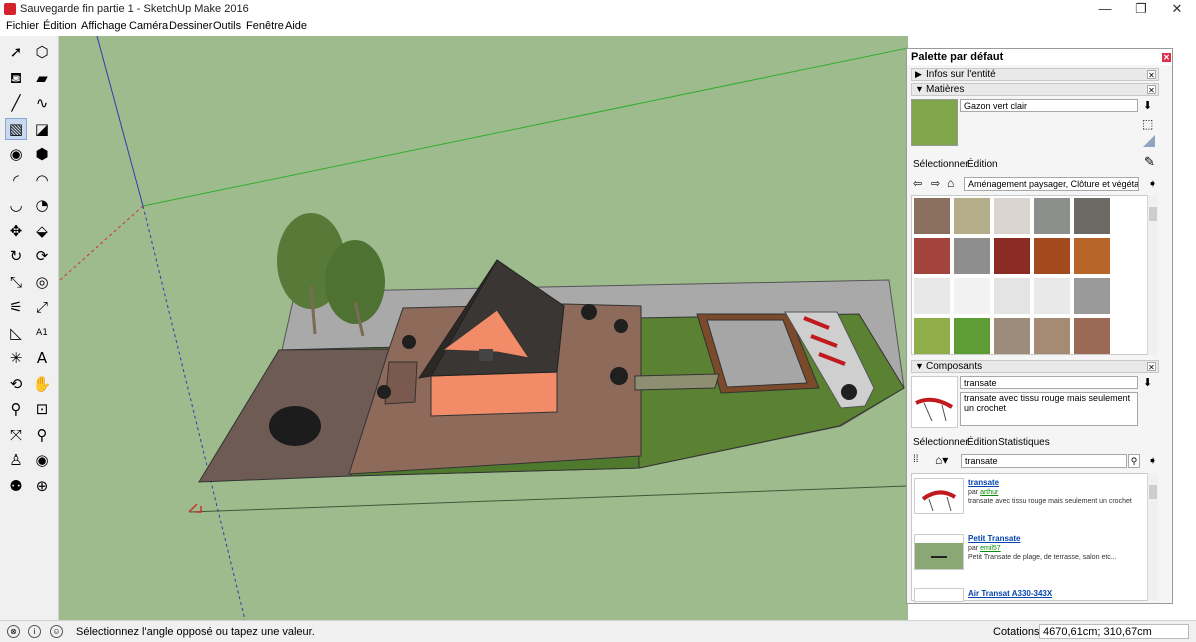 This screenshot has width=1196, height=642. Describe the element at coordinates (148, 26) in the screenshot. I see `menu-camera: Caméra` at that location.